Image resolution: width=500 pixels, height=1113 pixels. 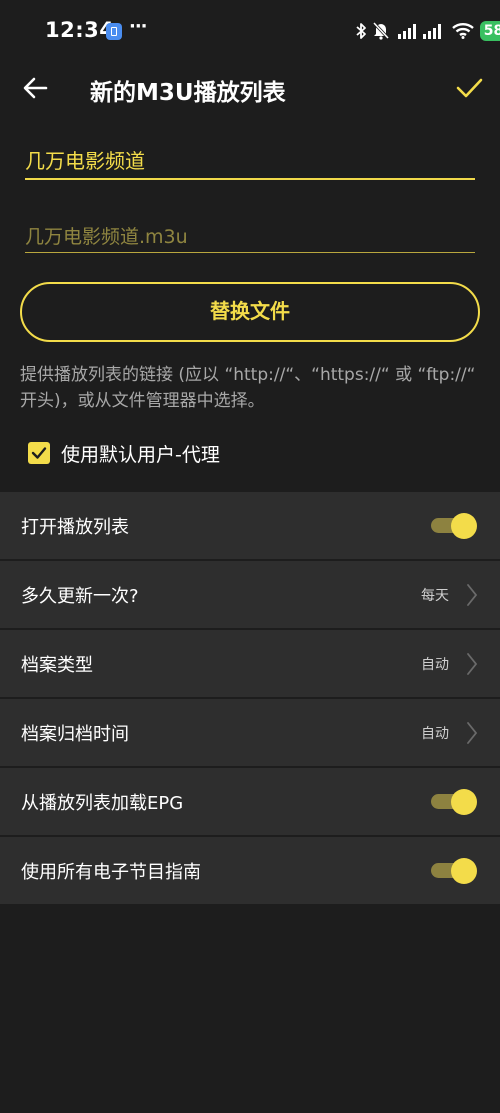 What do you see at coordinates (454, 871) in the screenshot?
I see `use-all-epg-toggle` at bounding box center [454, 871].